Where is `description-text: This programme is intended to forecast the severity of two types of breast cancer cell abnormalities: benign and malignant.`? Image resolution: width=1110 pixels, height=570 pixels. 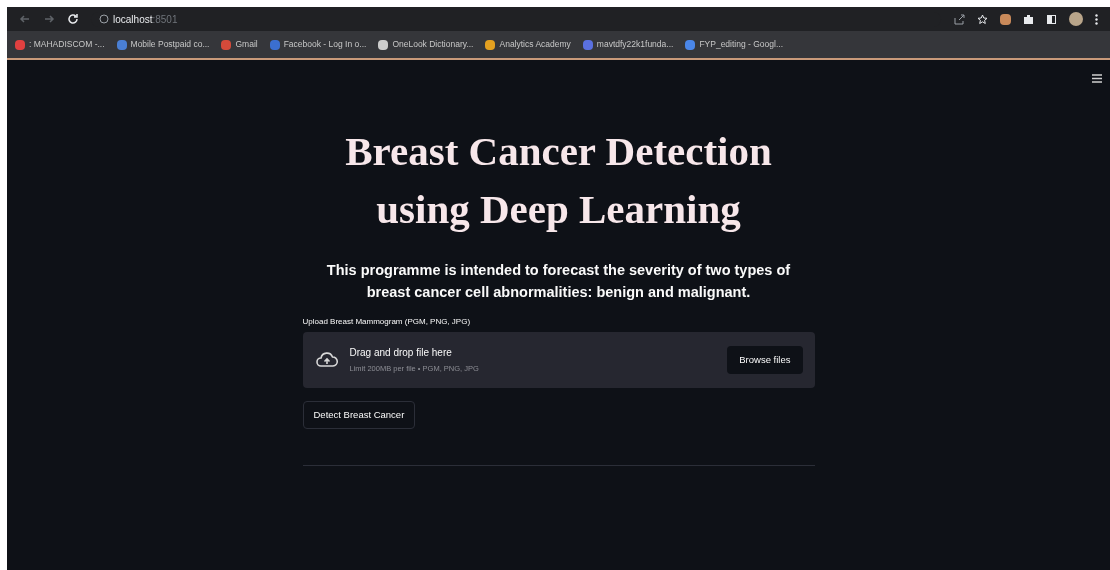
description-text: This programme is intended to forecast the severity of two types of breast cancer cell abnormalities: benign and malignant. is located at coordinates (558, 281).